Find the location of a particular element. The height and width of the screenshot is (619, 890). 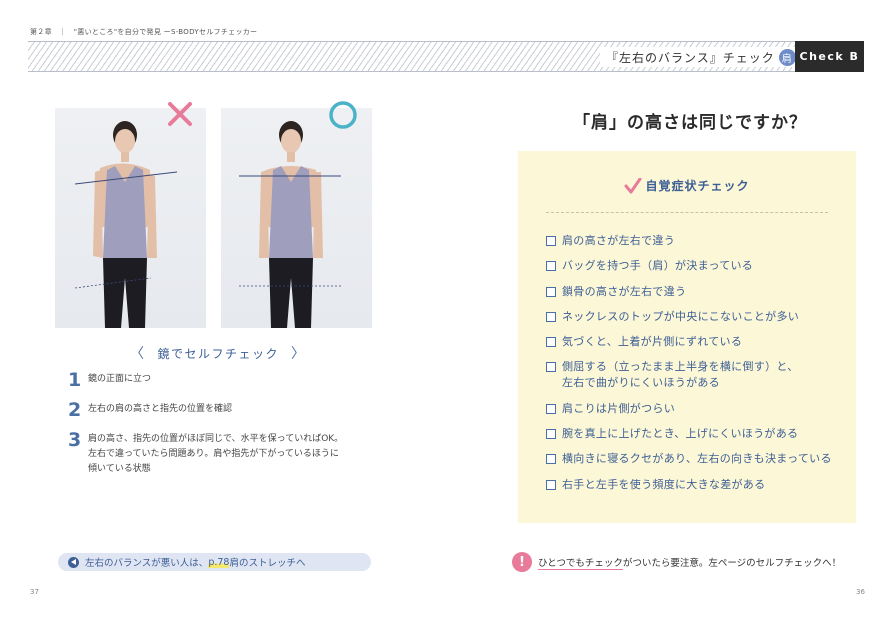

checklist-item: 横向きに寝るクセがあり、左右の向きも決まっている is located at coordinates (696, 459).